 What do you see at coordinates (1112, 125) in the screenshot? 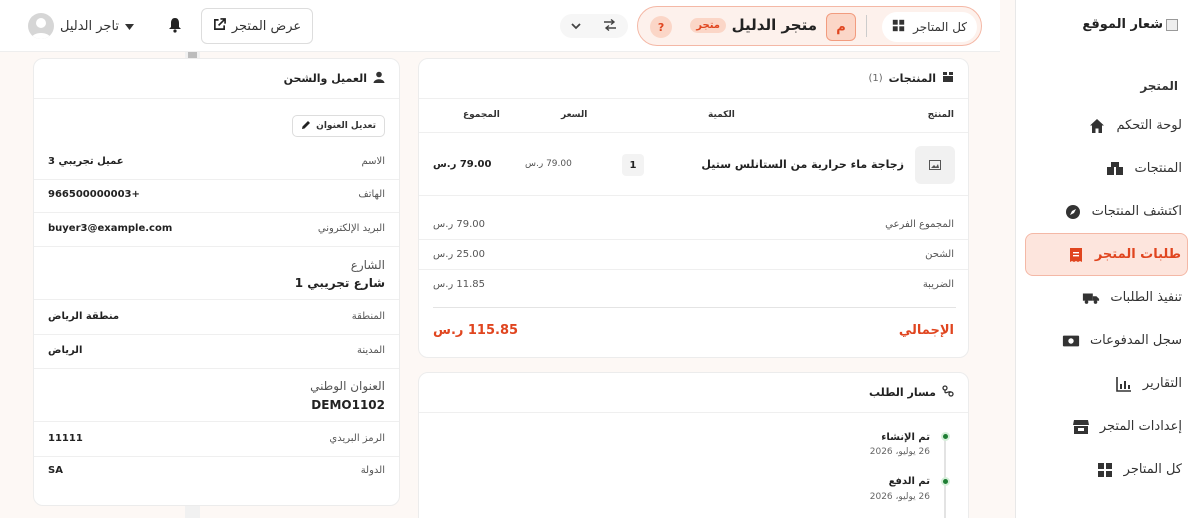
I see `sidebar-item-dashboard: لوحة التحكم` at bounding box center [1112, 125].